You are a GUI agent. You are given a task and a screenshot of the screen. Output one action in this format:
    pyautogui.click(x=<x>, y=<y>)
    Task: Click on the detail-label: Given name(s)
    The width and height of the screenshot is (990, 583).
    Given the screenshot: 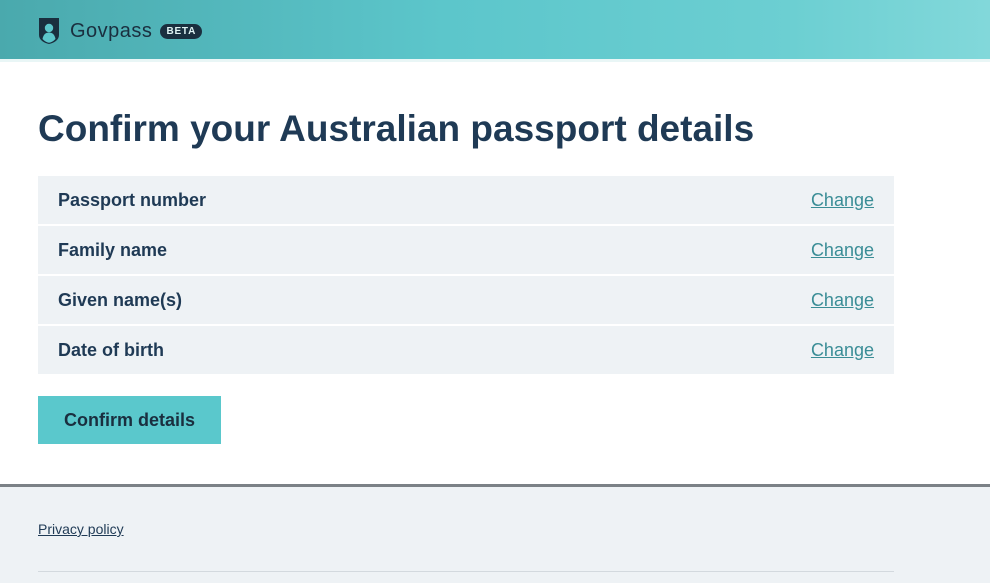 What is the action you would take?
    pyautogui.click(x=120, y=299)
    